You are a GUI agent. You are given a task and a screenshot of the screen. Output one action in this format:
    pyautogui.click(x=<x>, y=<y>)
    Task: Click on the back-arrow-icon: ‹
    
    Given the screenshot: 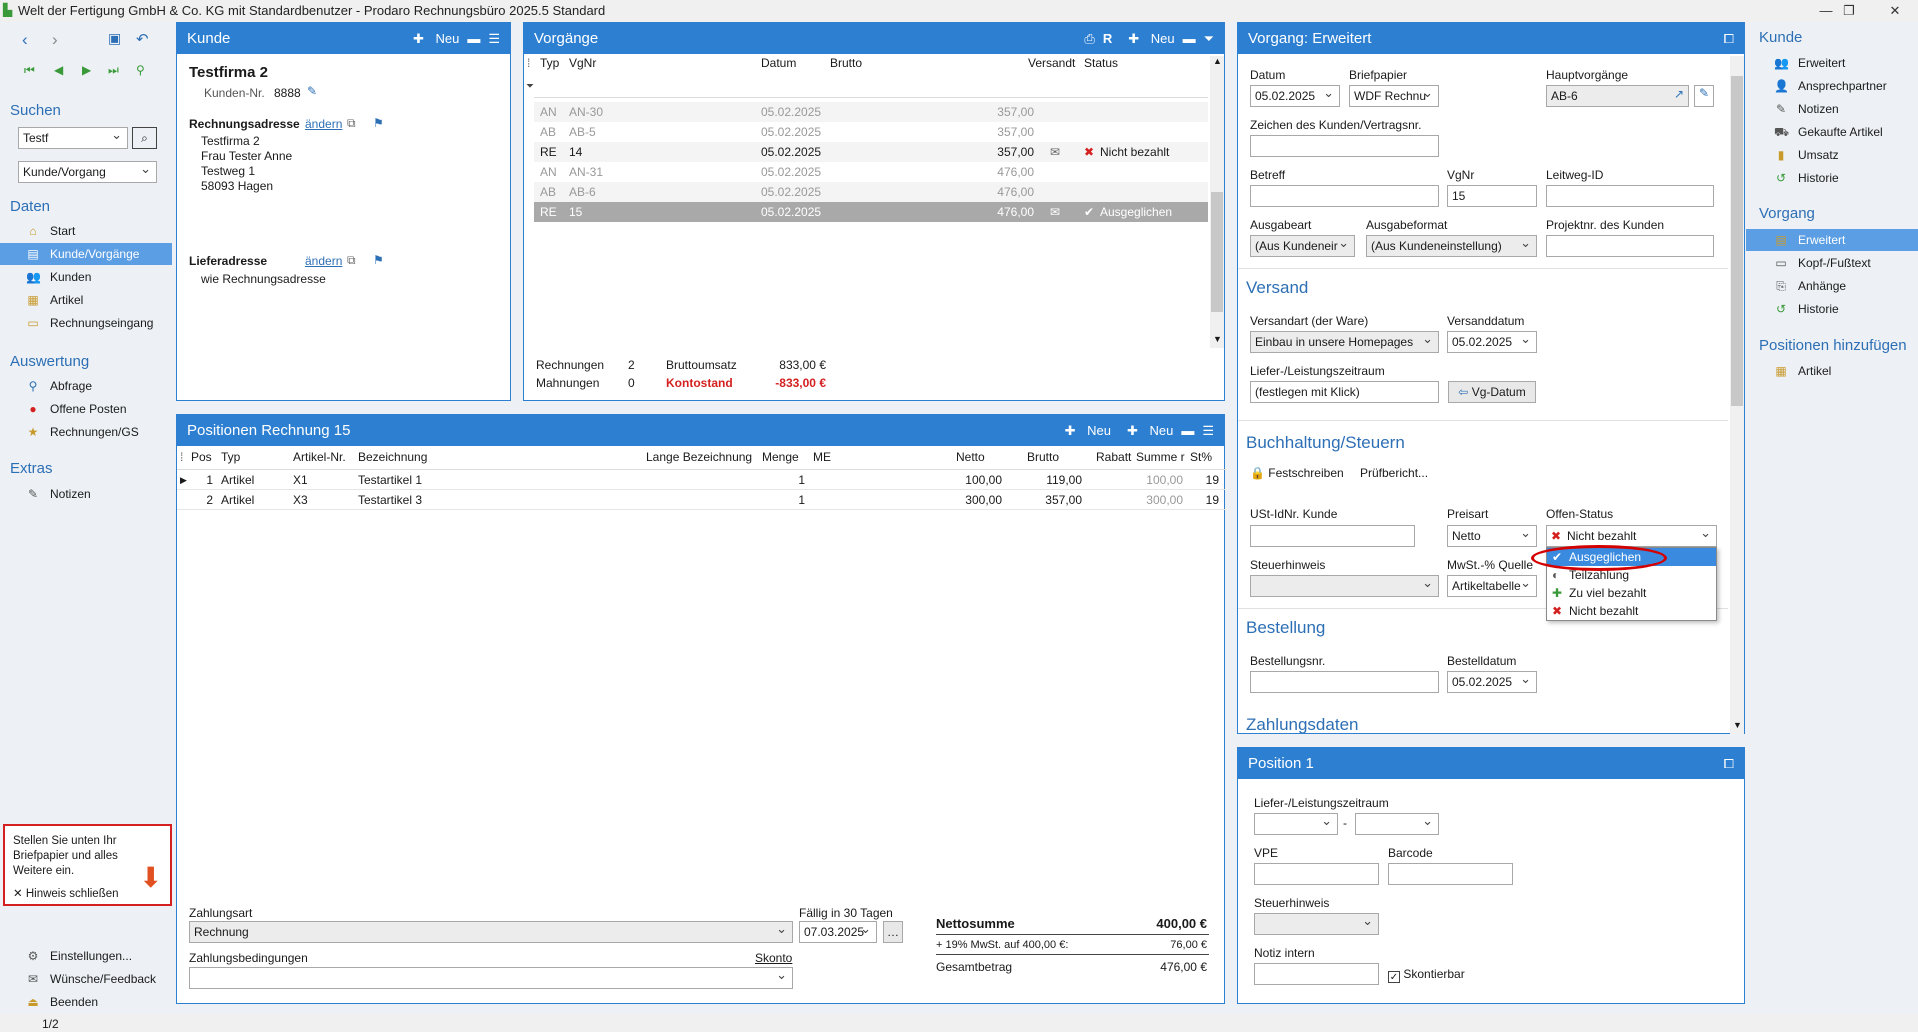 What is the action you would take?
    pyautogui.click(x=25, y=40)
    